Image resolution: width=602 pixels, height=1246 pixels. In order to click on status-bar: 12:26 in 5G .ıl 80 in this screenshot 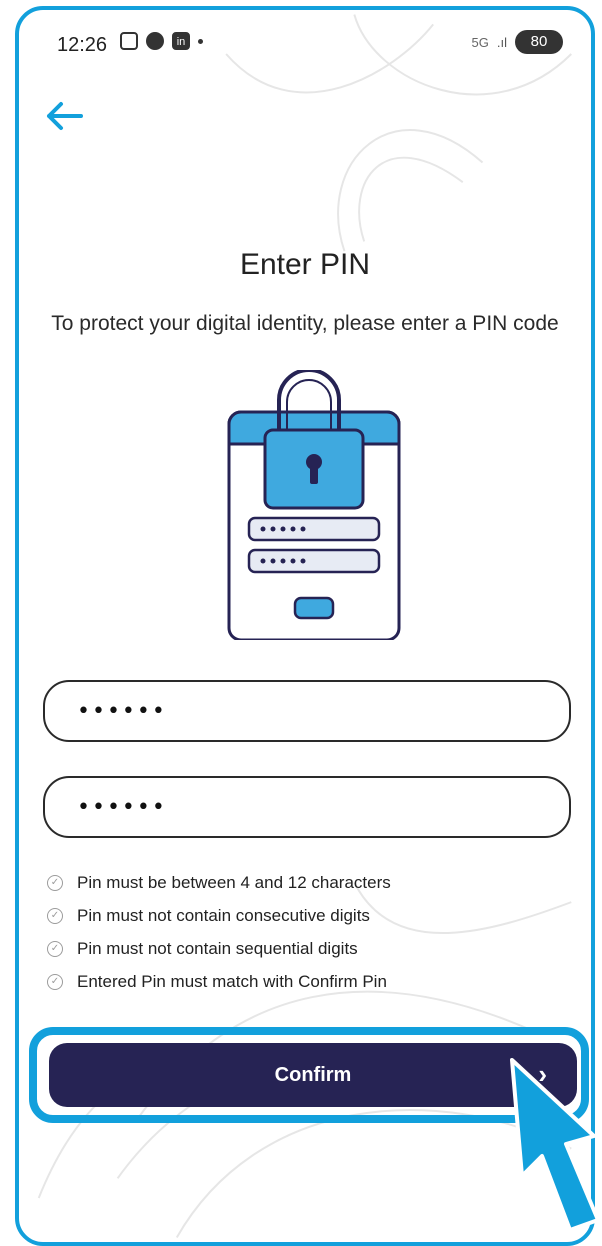, I will do `click(305, 50)`.